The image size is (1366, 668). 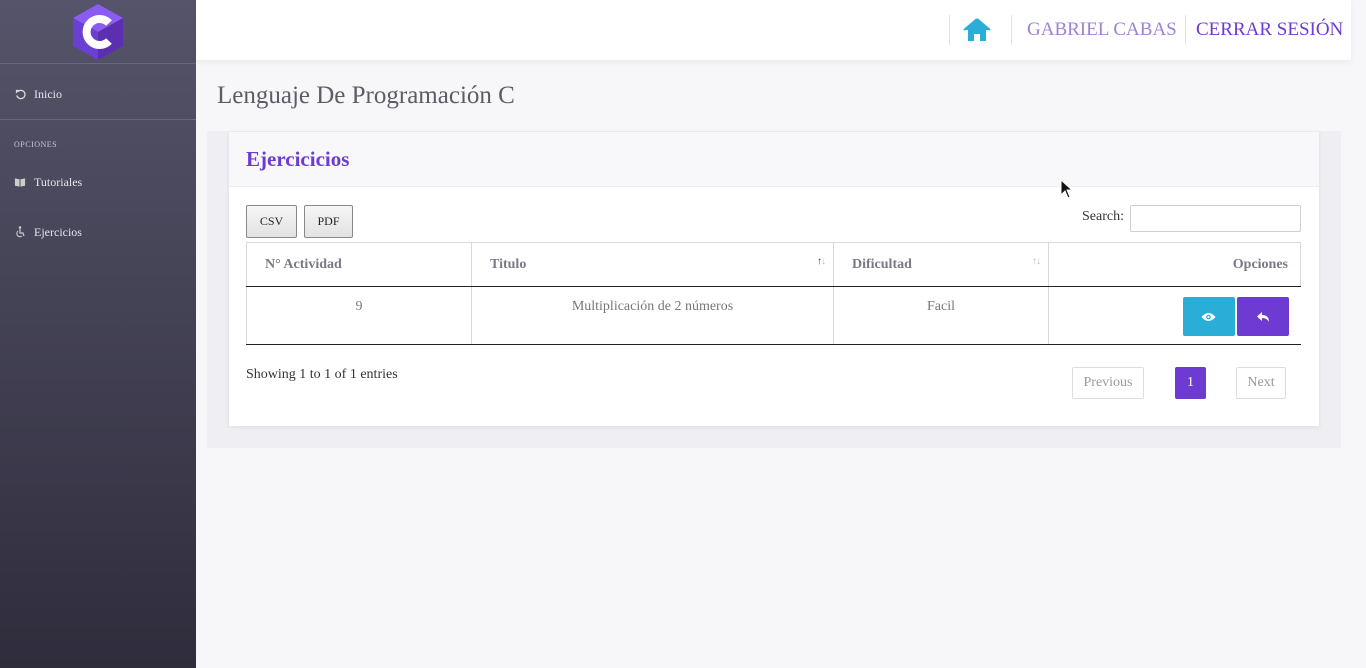 I want to click on table-row: 9 Multiplicación de 2 números Facil, so click(x=773, y=315).